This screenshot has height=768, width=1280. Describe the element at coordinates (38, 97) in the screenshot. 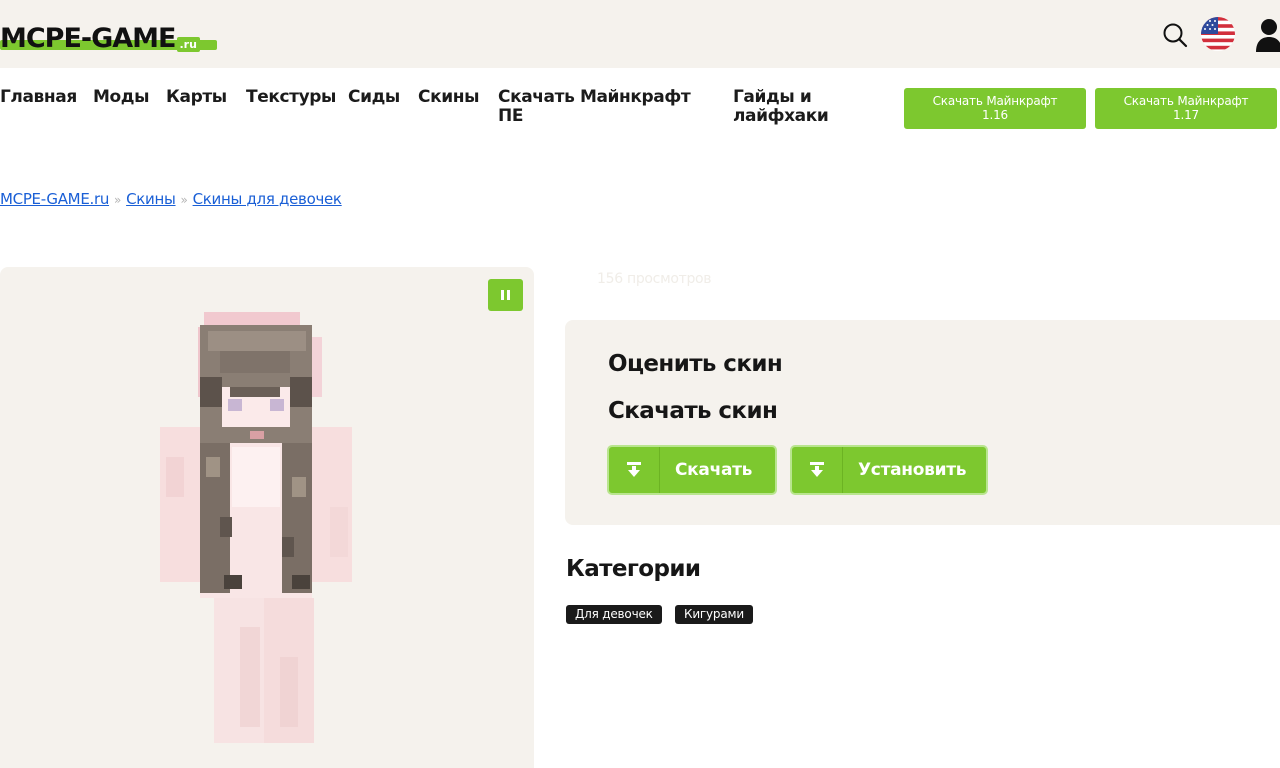

I see `nav-item-home: Главная` at that location.